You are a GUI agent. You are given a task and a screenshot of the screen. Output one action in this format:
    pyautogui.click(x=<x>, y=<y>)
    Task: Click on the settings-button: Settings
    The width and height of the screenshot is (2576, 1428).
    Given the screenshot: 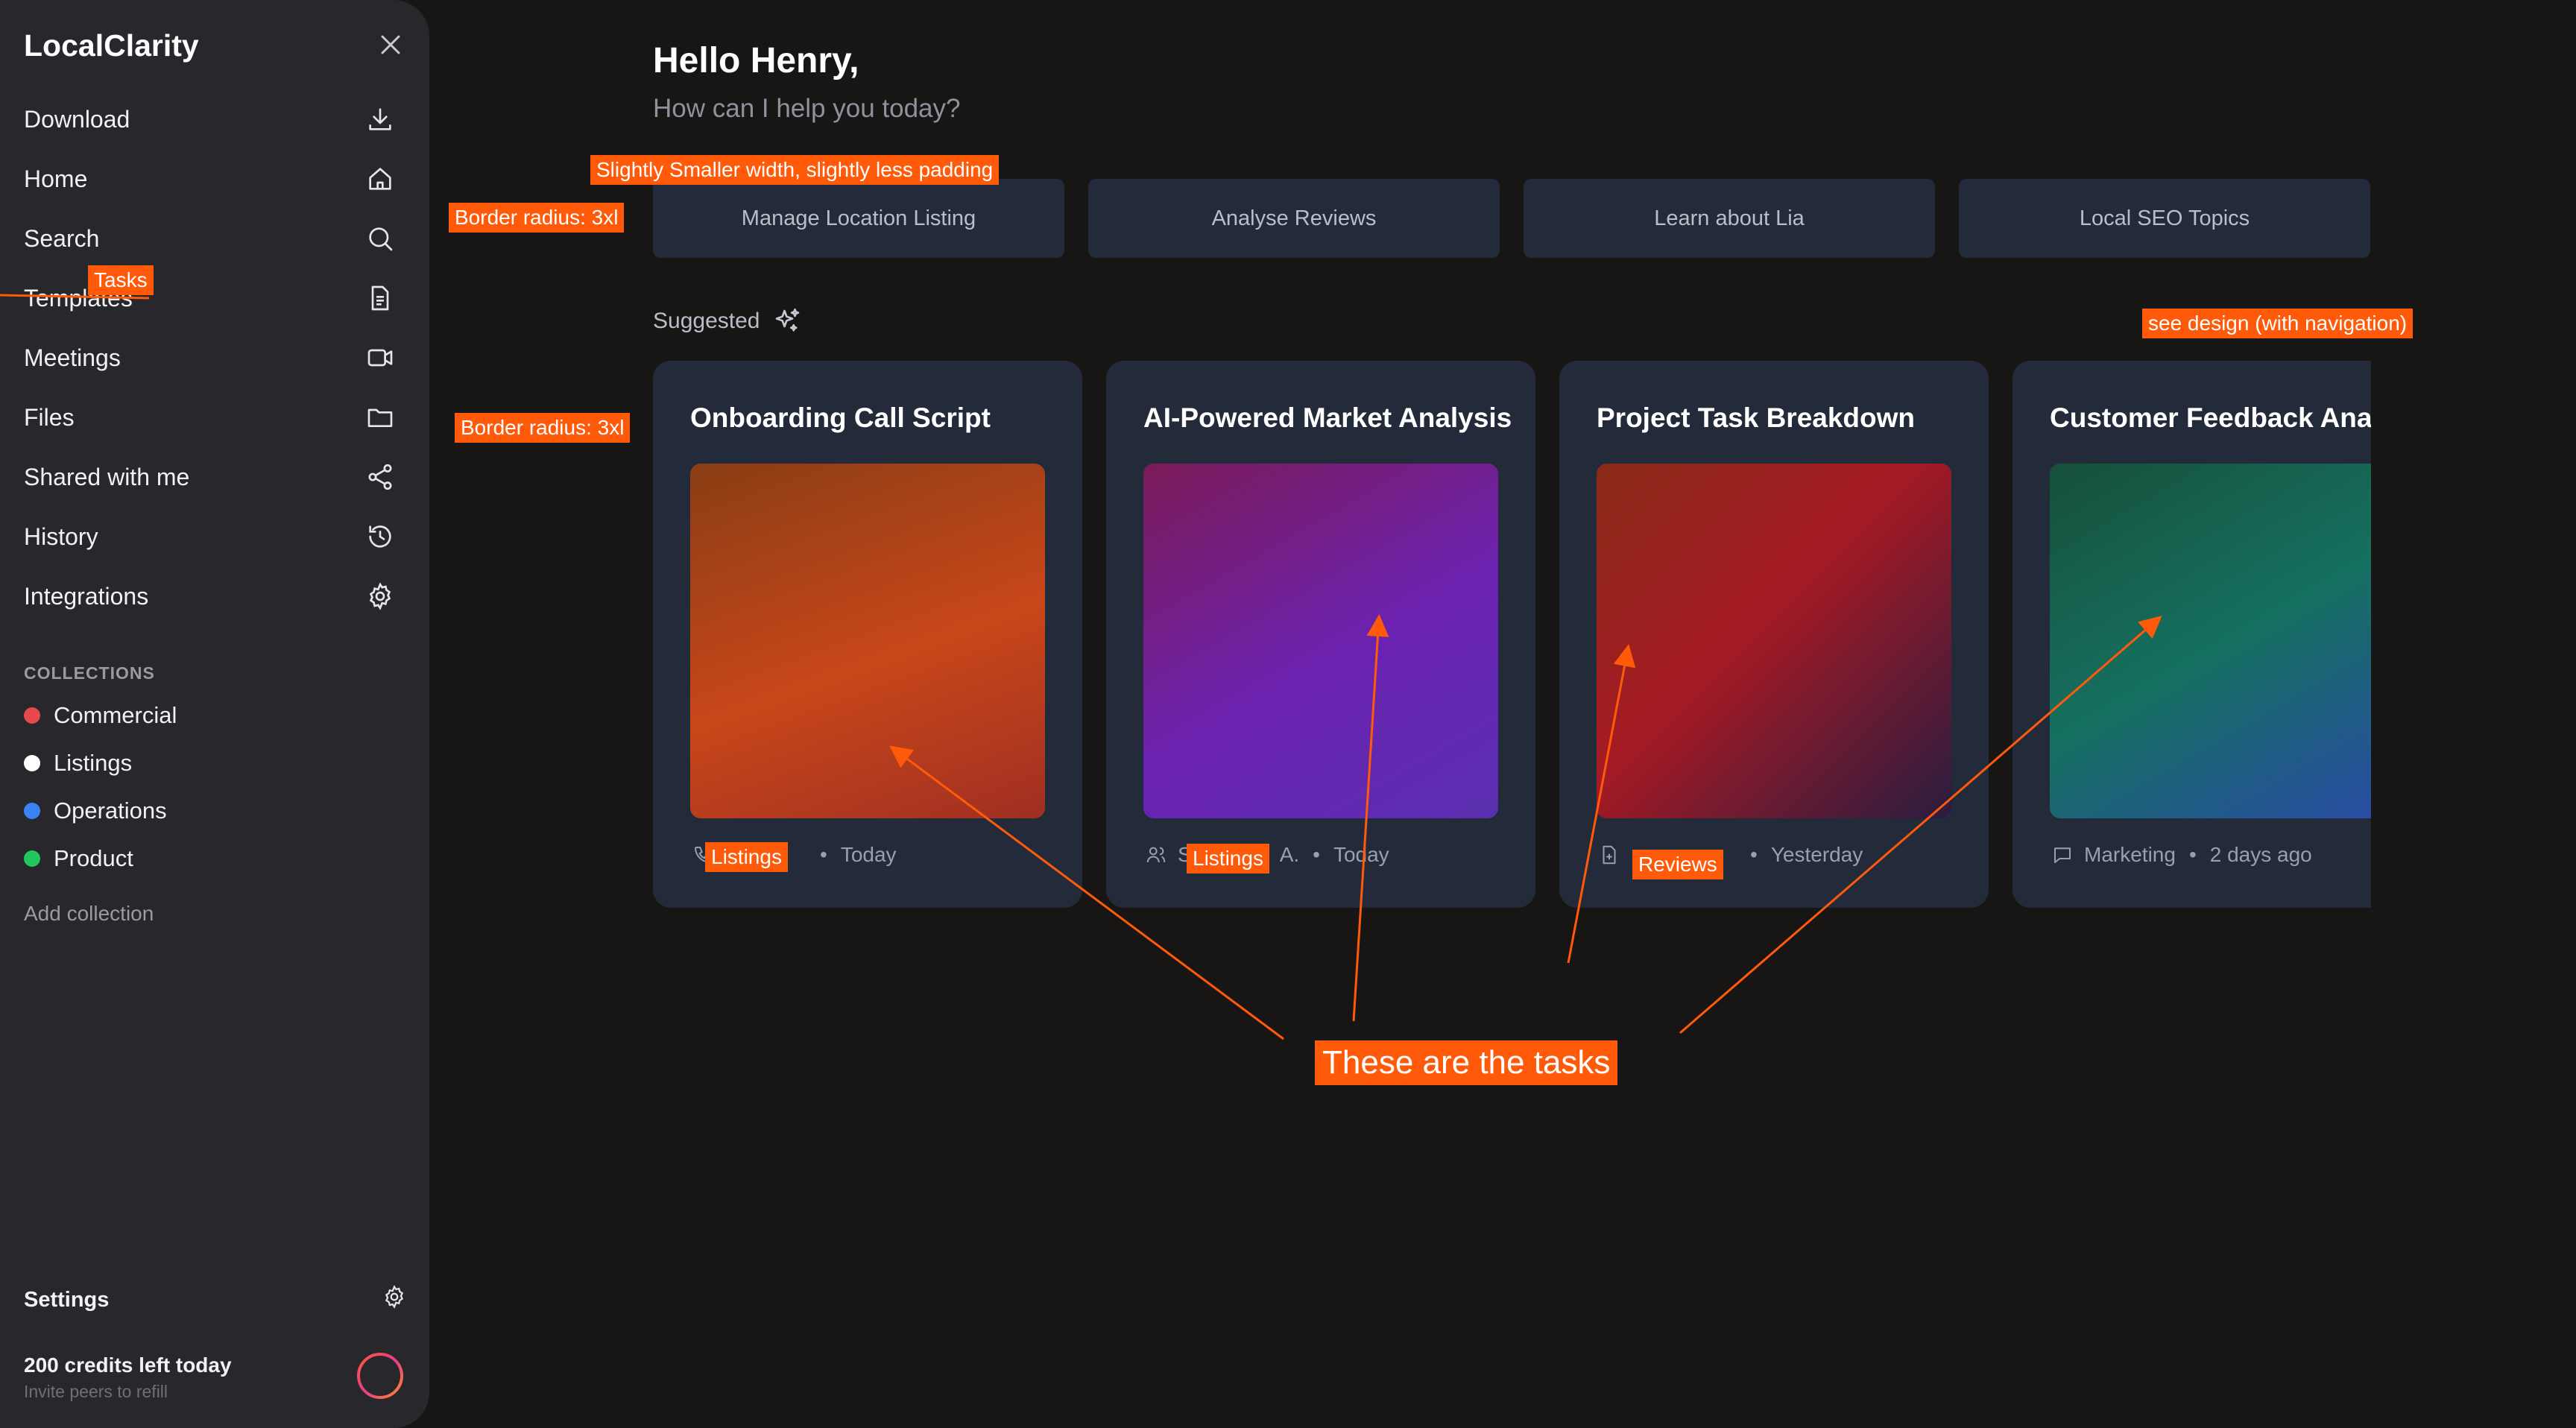 What is the action you would take?
    pyautogui.click(x=215, y=1300)
    